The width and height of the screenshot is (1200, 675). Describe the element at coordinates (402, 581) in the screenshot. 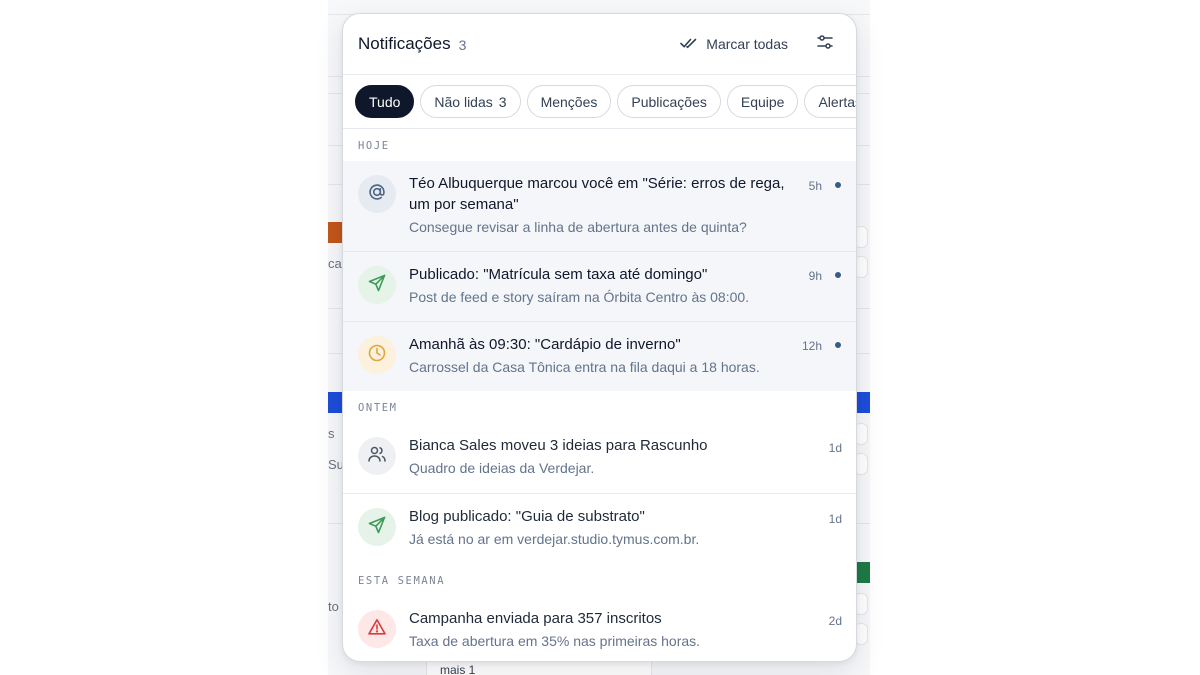

I see `section-label-this-week: ESTA SEMANA` at that location.